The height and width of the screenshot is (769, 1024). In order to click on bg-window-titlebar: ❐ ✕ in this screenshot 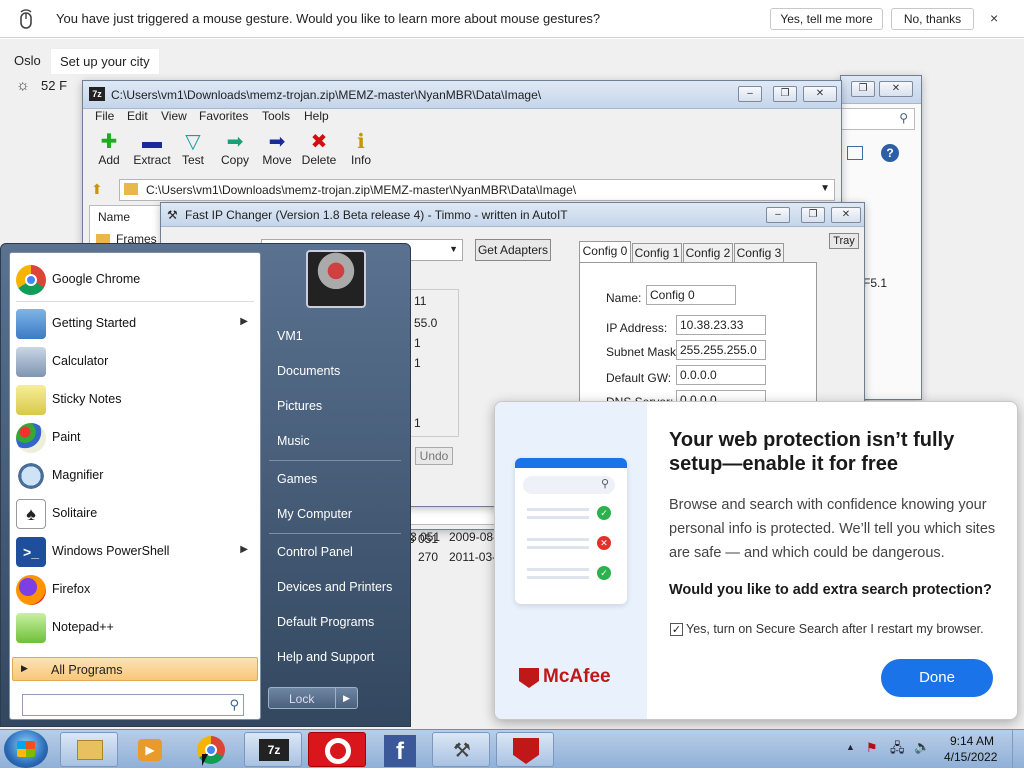, I will do `click(881, 90)`.